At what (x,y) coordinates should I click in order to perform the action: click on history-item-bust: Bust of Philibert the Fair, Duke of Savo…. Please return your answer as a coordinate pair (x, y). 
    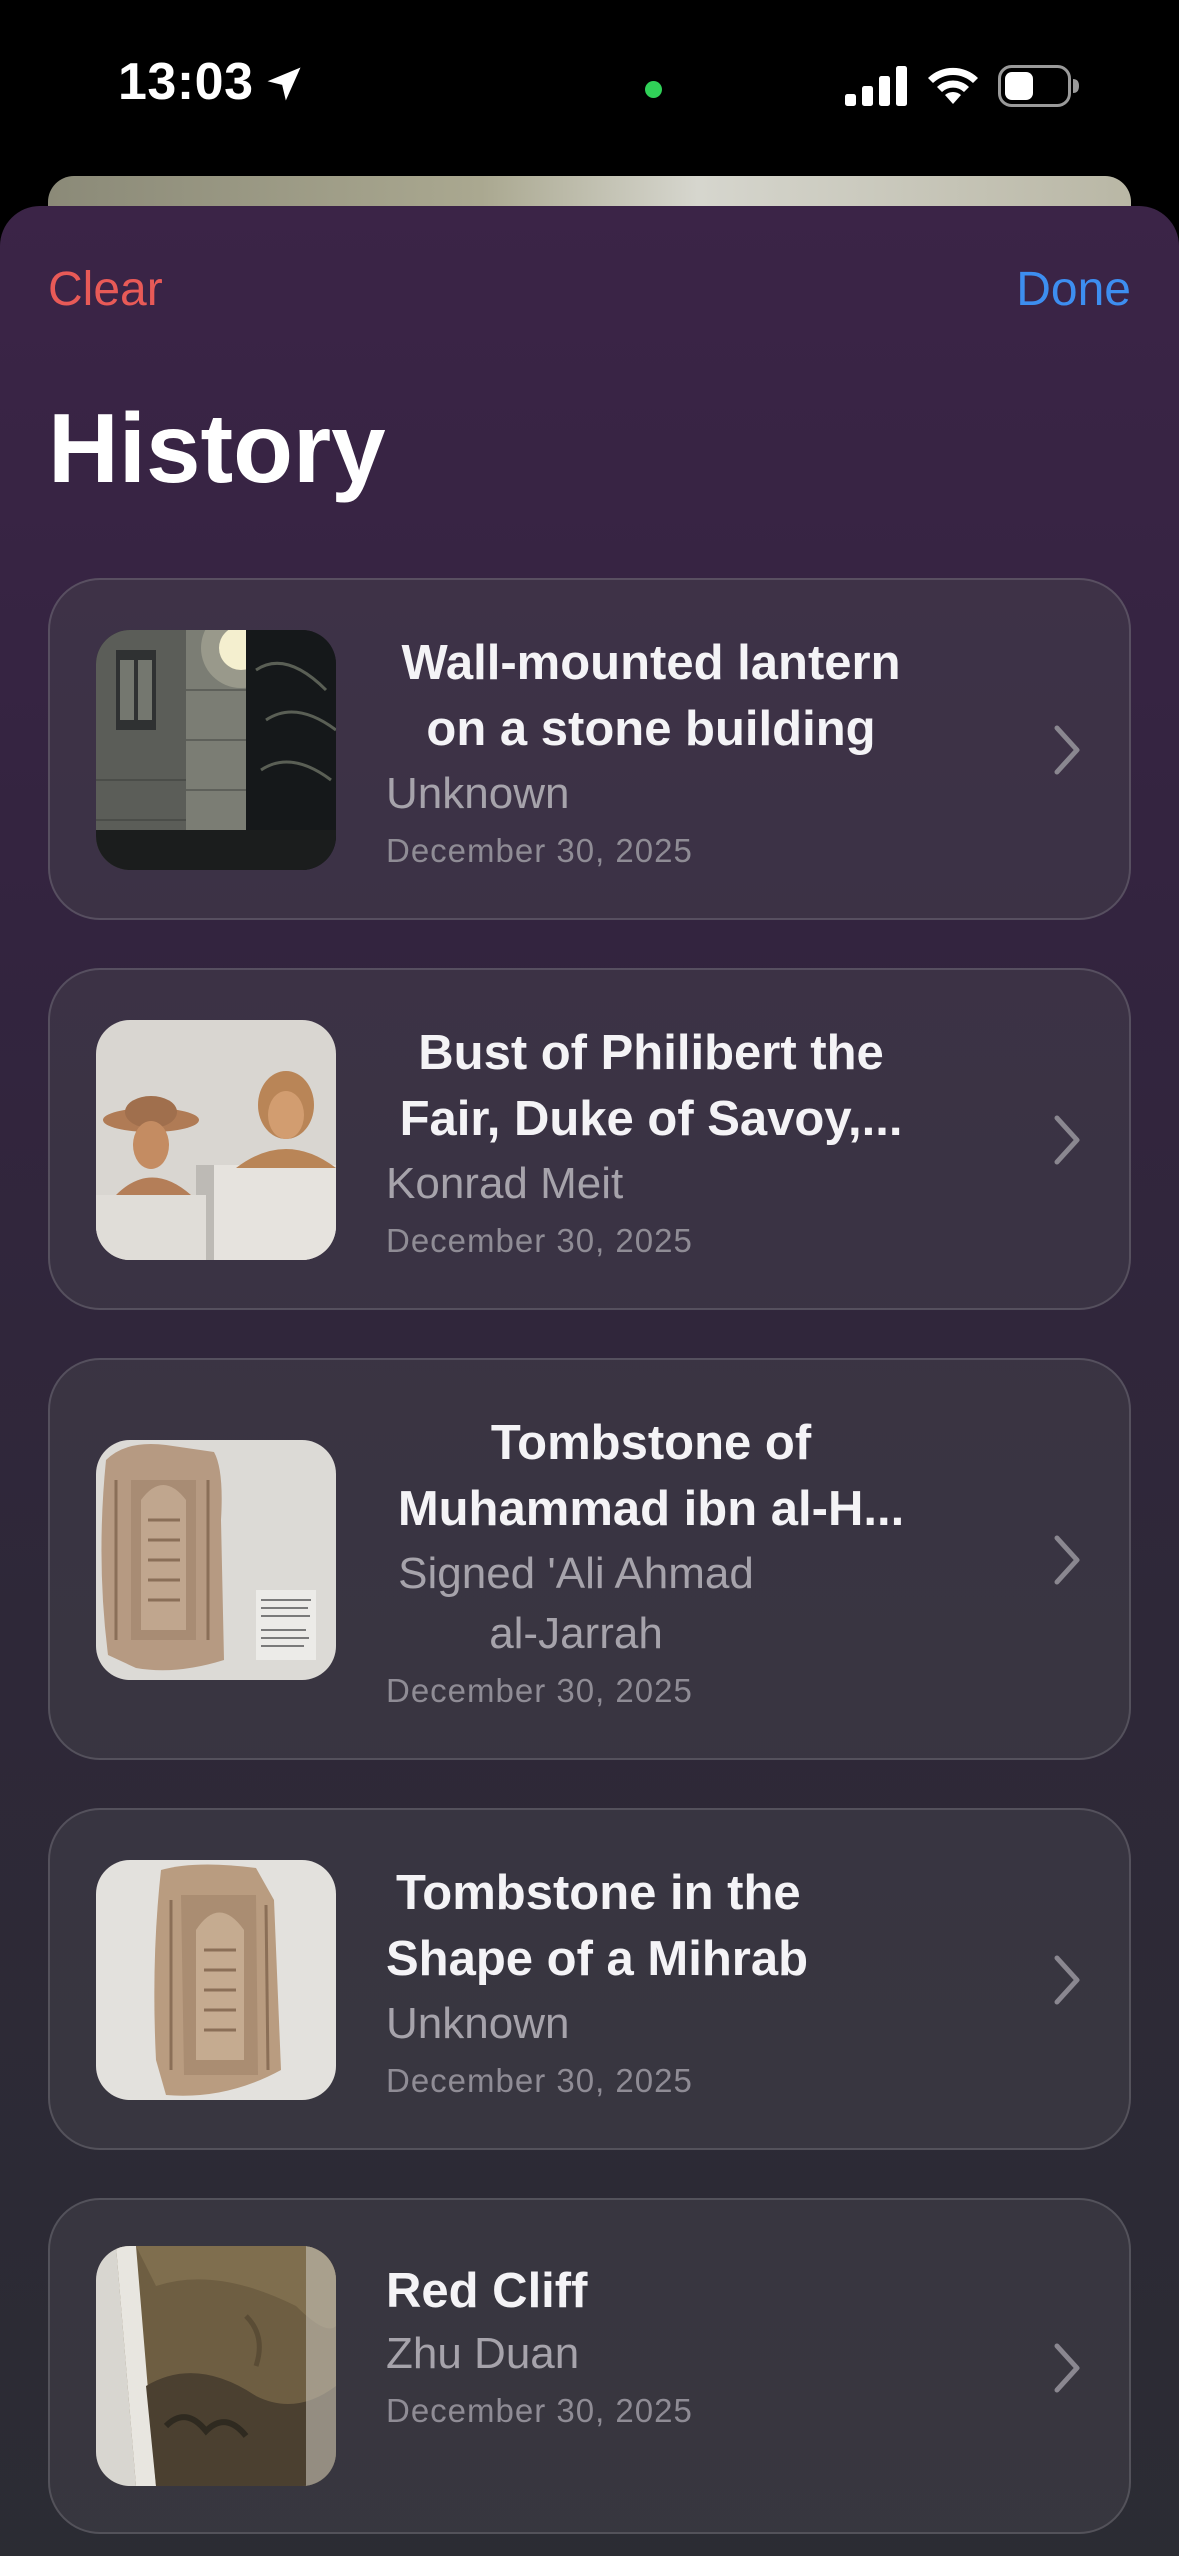
    Looking at the image, I should click on (589, 1139).